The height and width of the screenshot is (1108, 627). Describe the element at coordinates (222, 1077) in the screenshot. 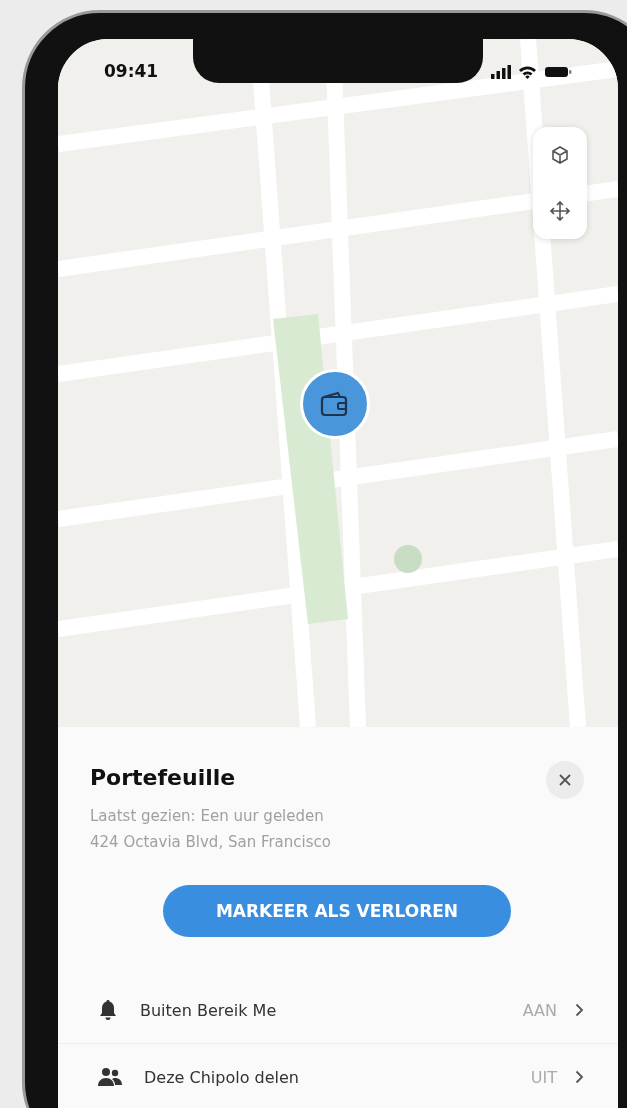

I see `setting-label: Deze Chipolo delen` at that location.